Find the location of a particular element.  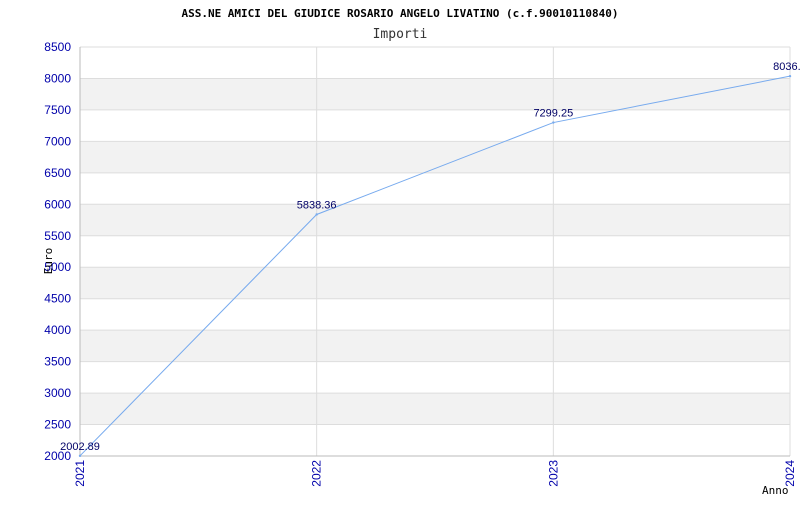

x-tick-label: 2023 is located at coordinates (553, 473).